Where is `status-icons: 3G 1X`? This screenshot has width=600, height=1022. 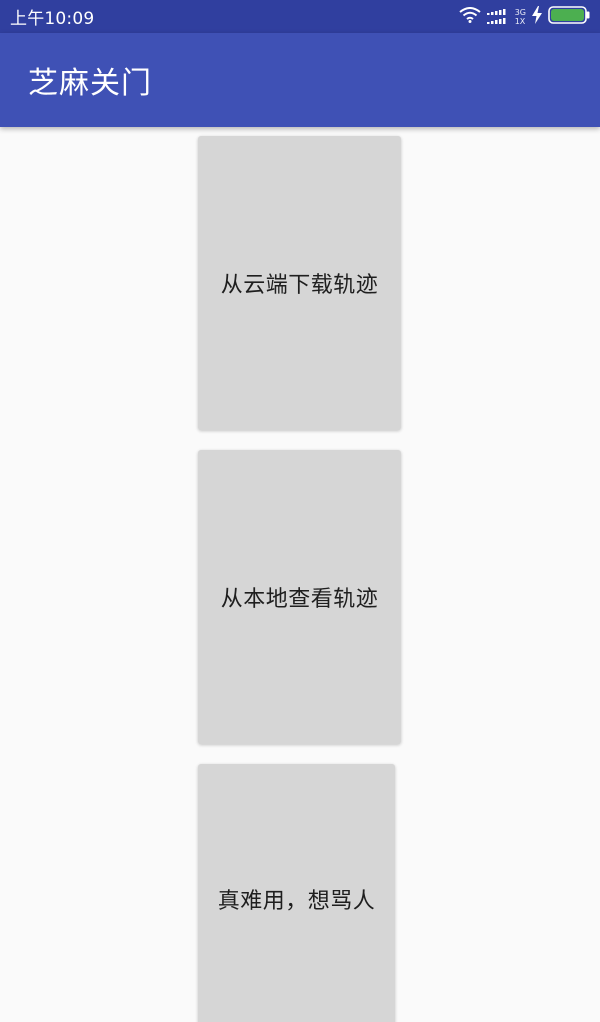
status-icons: 3G 1X is located at coordinates (524, 16).